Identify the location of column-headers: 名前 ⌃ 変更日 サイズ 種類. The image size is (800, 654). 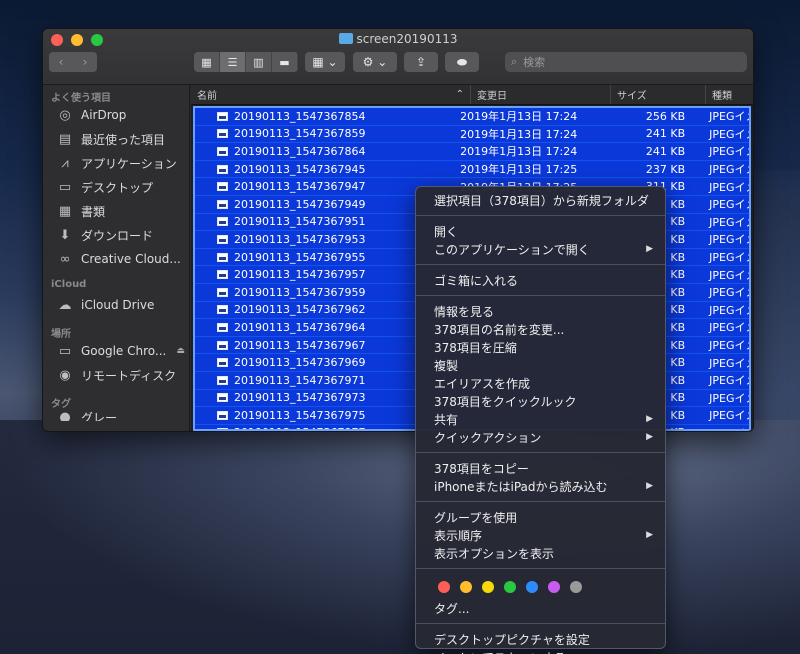
(472, 95).